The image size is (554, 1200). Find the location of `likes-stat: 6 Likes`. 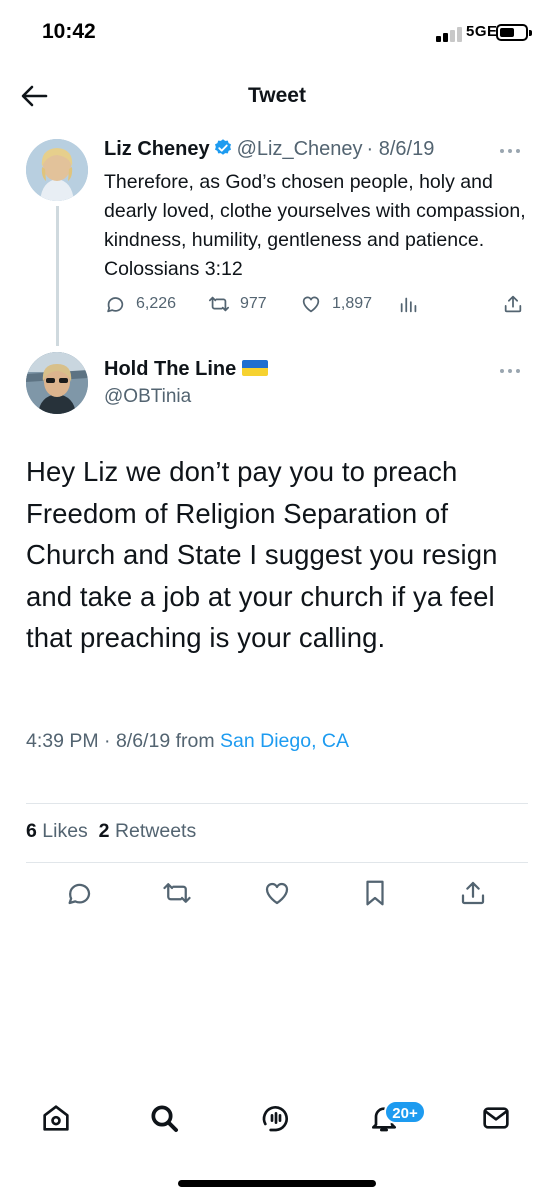

likes-stat: 6 Likes is located at coordinates (57, 831).